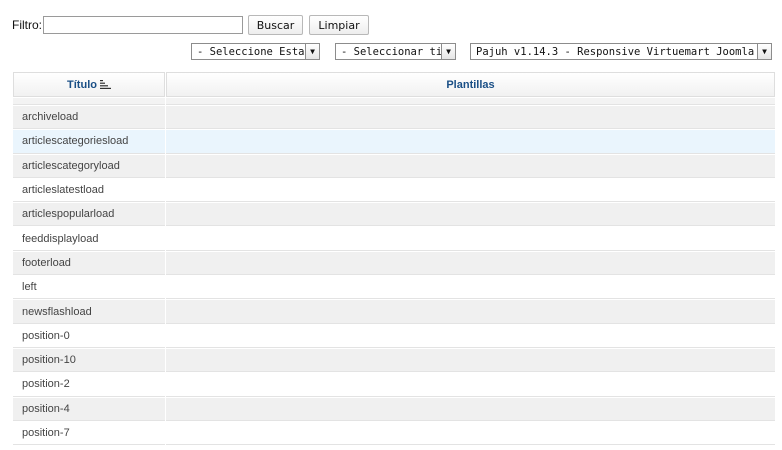 The height and width of the screenshot is (450, 782). I want to click on table-row: articlescategoryload, so click(394, 166).